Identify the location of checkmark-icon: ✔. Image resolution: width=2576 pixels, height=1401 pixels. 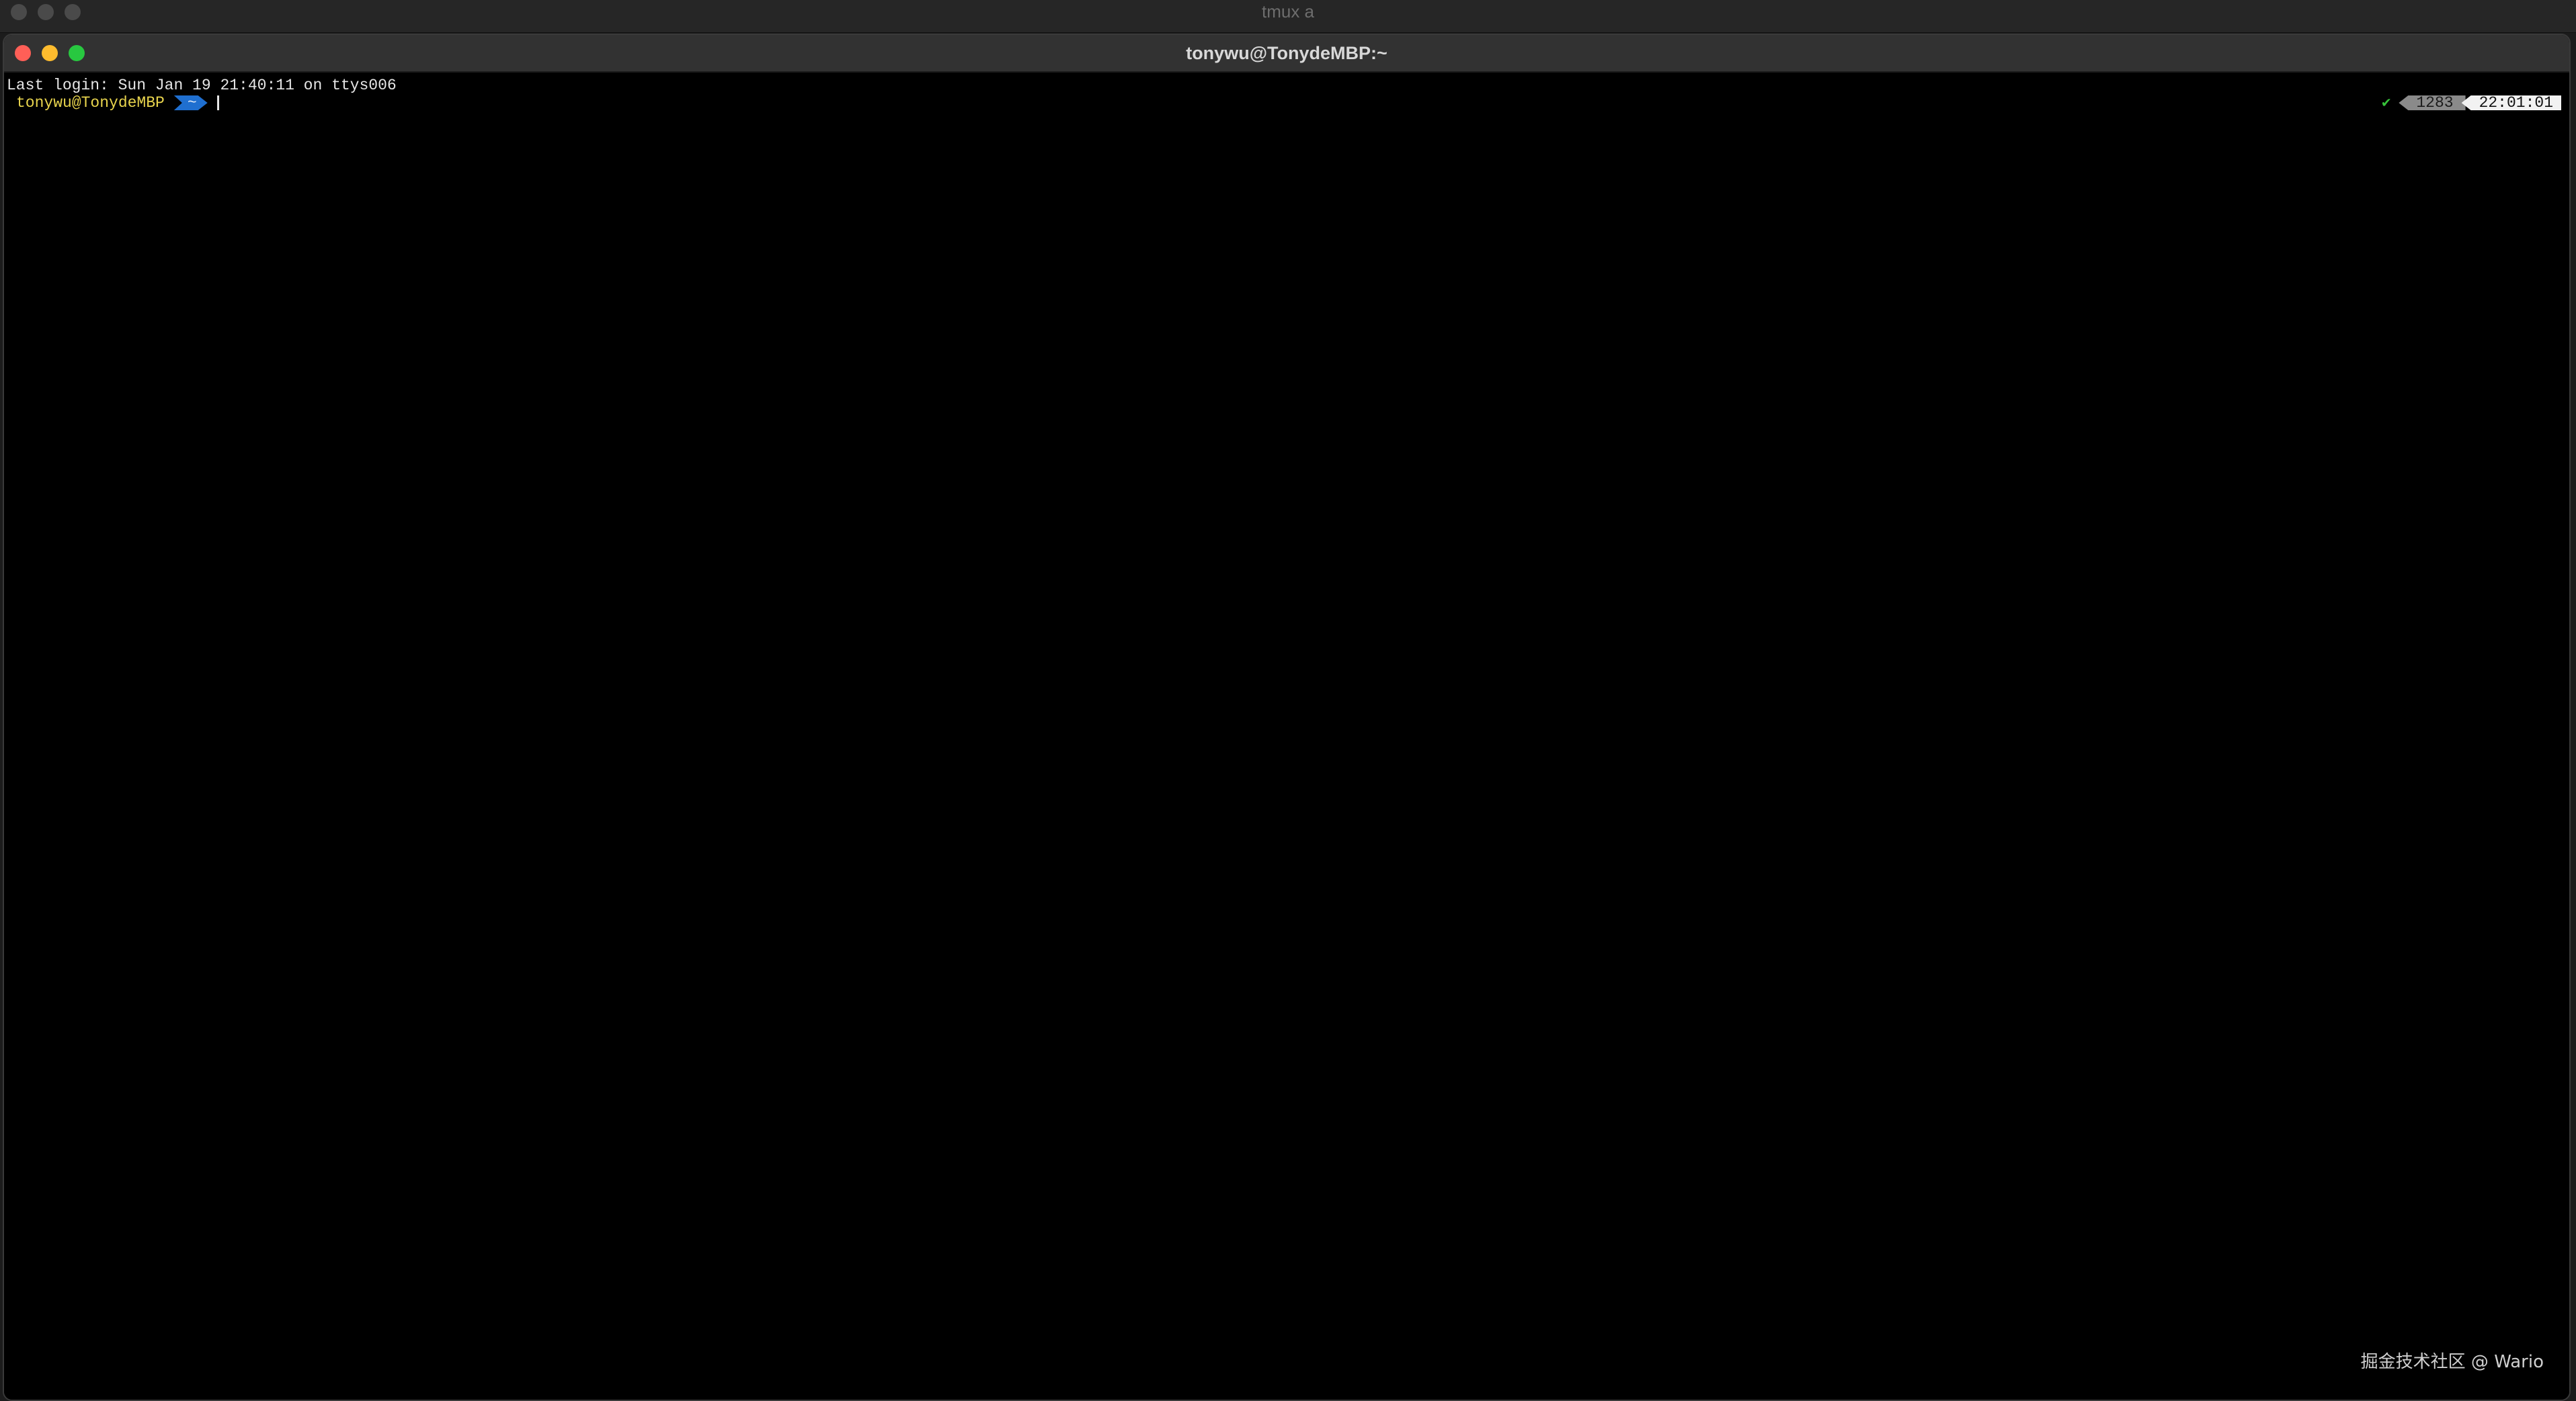
(2386, 103).